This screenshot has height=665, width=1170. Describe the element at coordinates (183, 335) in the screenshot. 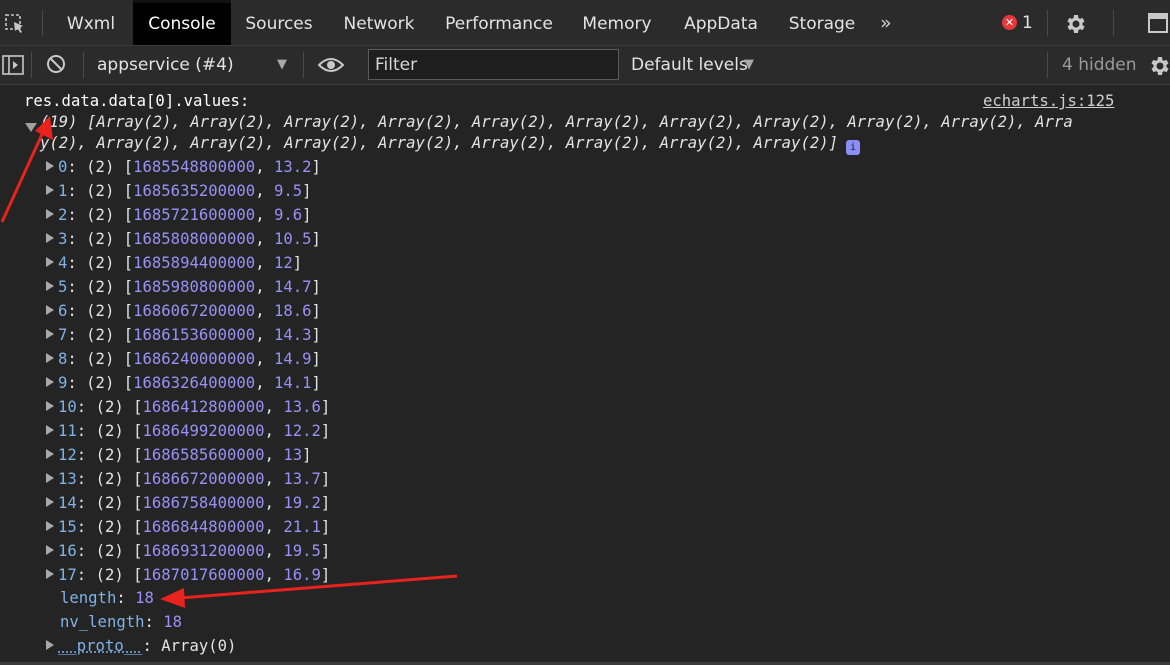

I see `array-item-row: 7: (2) [1686153600000, 14.3]` at that location.